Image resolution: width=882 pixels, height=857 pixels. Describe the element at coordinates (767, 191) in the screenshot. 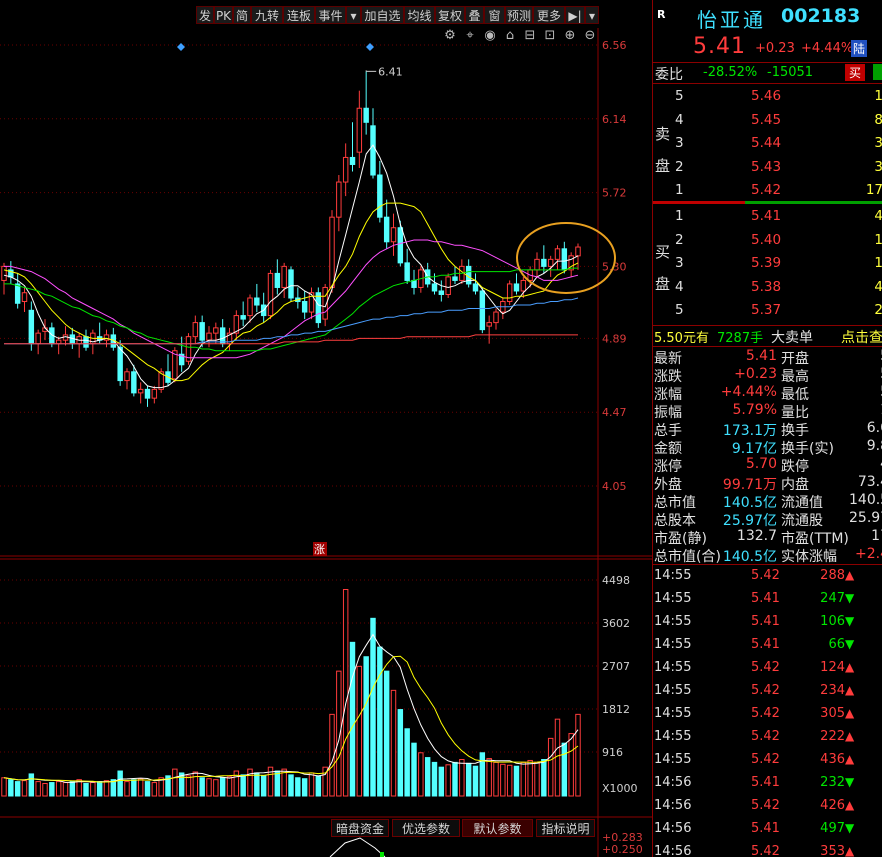

I see `orderbook-row: 1 5.42 17` at that location.